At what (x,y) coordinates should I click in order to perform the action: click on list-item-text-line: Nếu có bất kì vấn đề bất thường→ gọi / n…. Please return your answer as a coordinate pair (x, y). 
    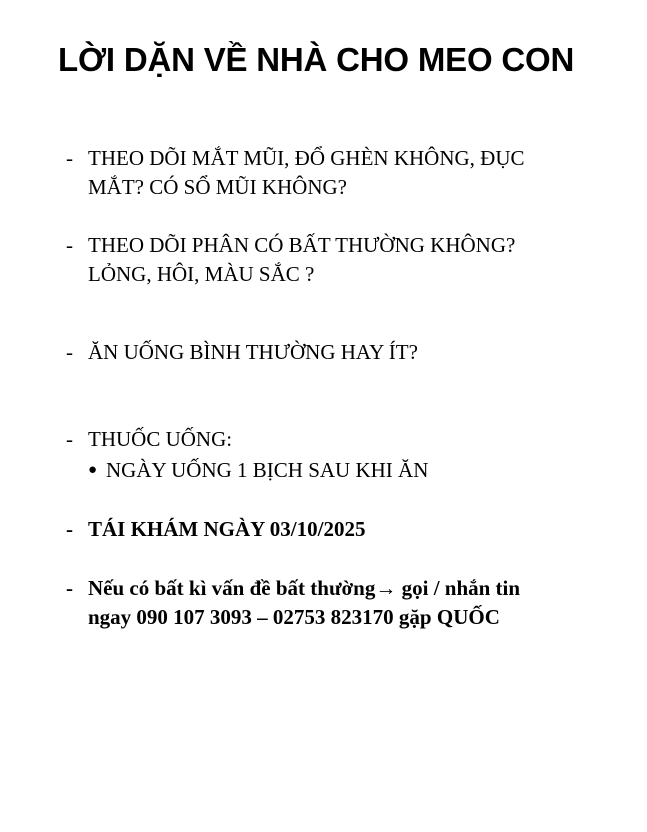
    Looking at the image, I should click on (304, 588).